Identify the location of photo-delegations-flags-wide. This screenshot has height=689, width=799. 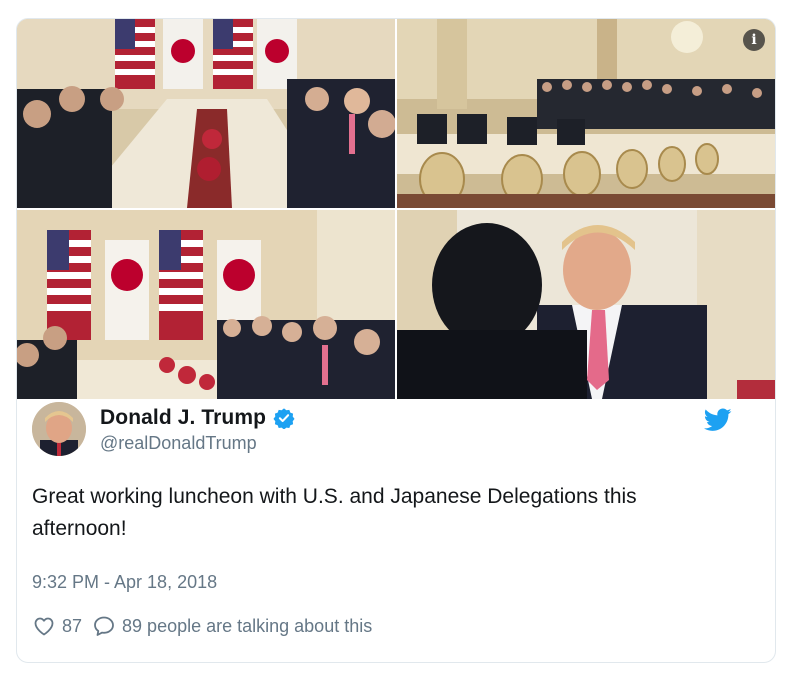
(206, 304).